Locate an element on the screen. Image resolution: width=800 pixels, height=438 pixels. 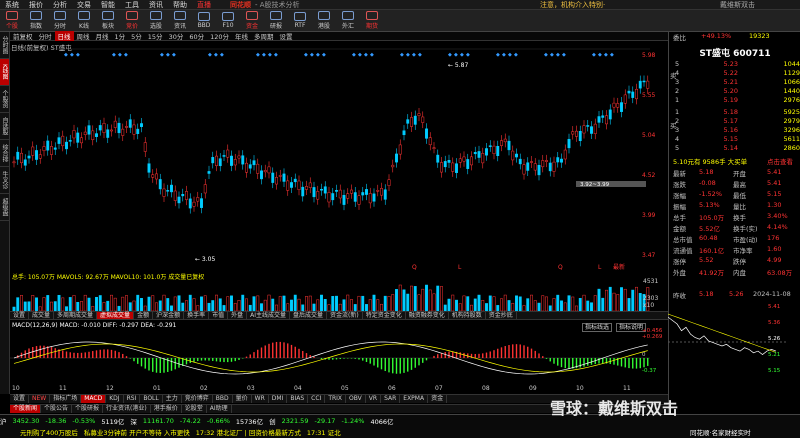
news-item: 元刑购了400万股后 is located at coordinates (49, 432).